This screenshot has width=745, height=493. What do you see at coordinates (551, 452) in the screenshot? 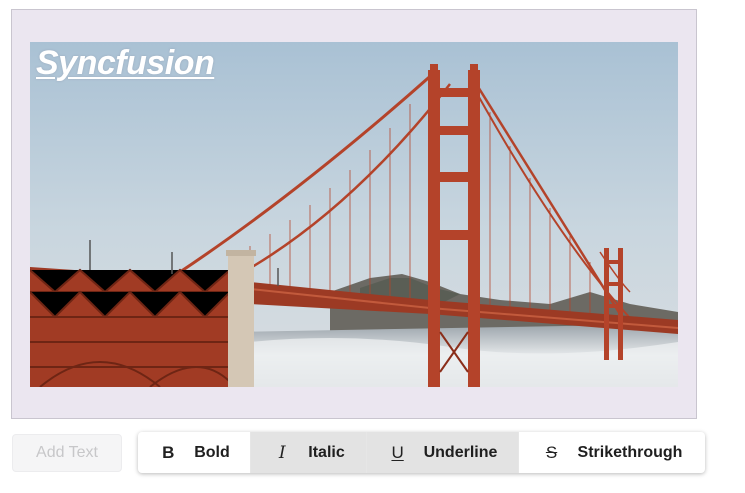
I see `strikethrough-icon: S` at bounding box center [551, 452].